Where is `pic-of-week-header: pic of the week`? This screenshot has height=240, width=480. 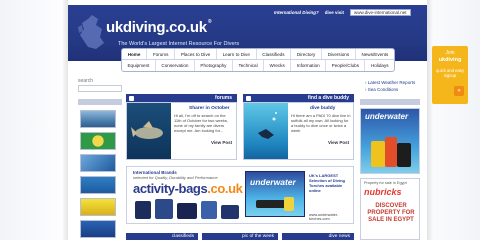
pic-of-week-header: pic of the week is located at coordinates (240, 236).